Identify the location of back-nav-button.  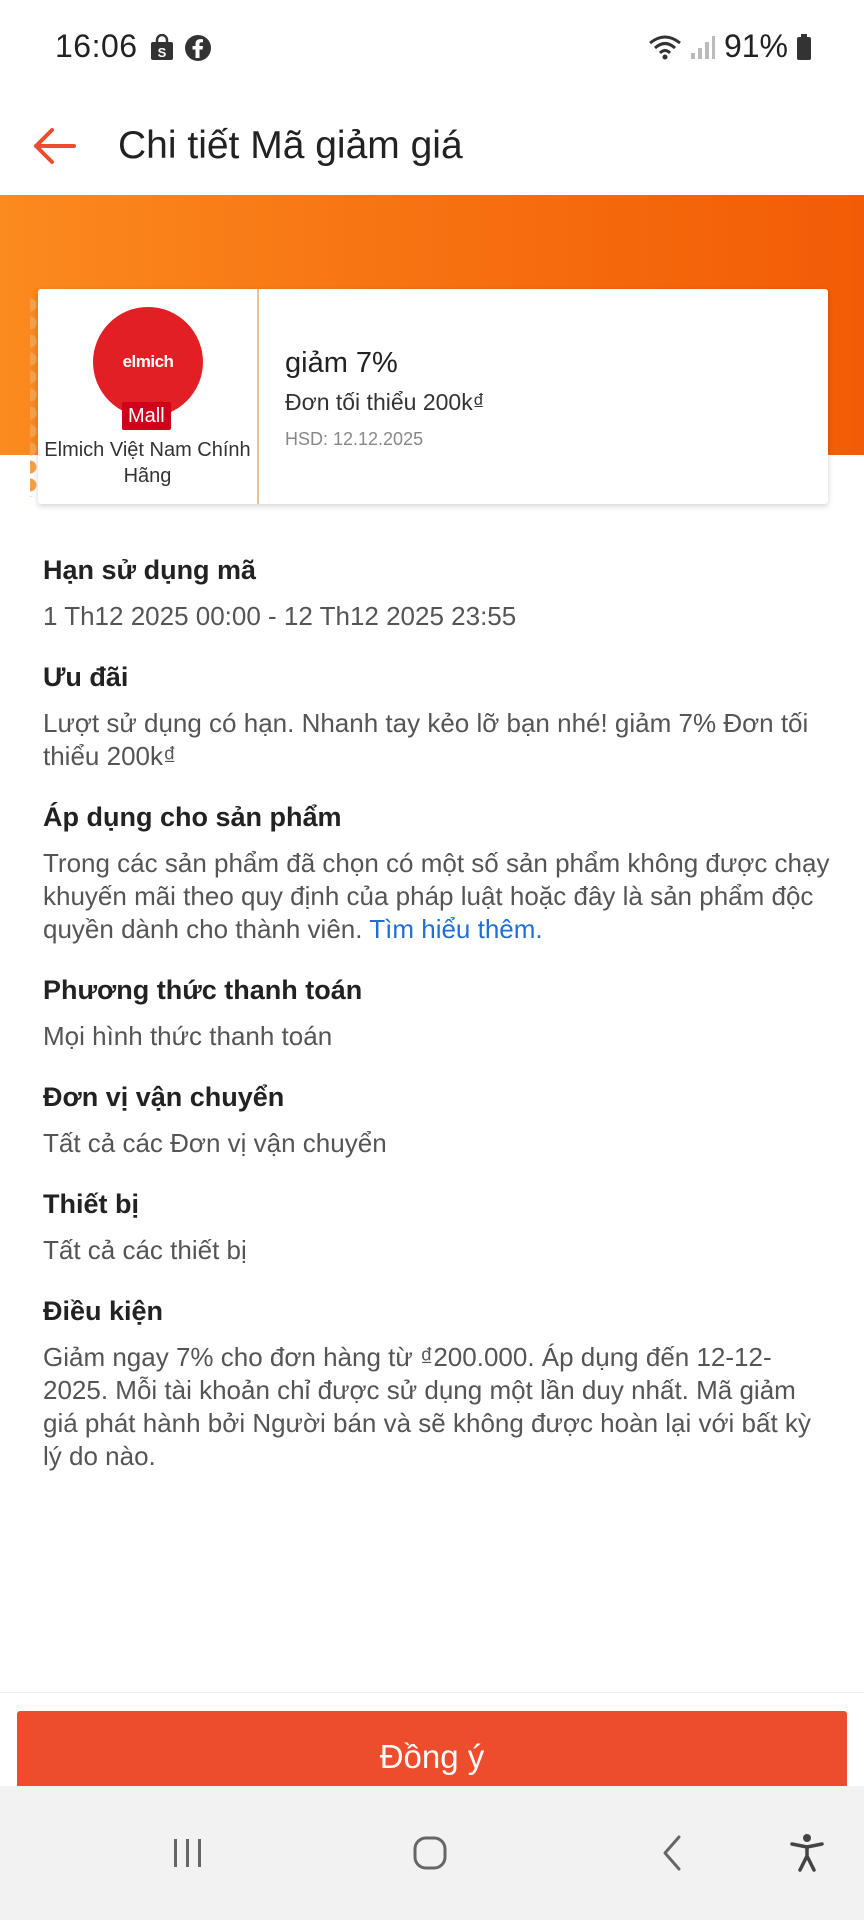
(672, 1853).